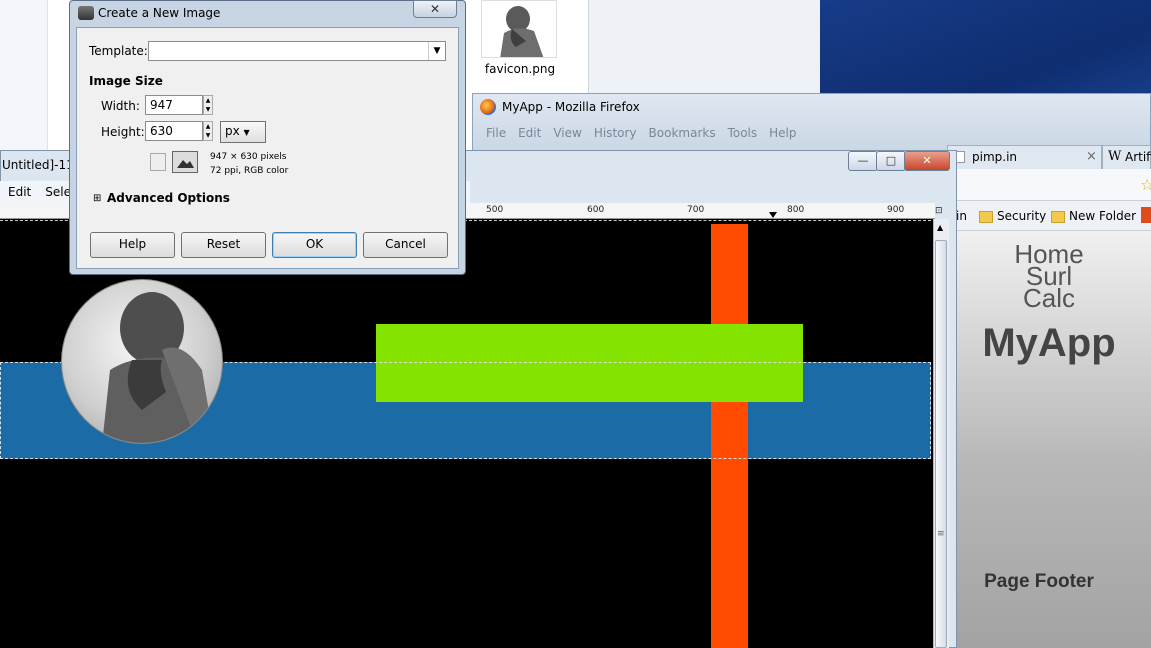 This screenshot has height=648, width=1151. What do you see at coordinates (435, 9) in the screenshot?
I see `dialog-close-icon: ✕` at bounding box center [435, 9].